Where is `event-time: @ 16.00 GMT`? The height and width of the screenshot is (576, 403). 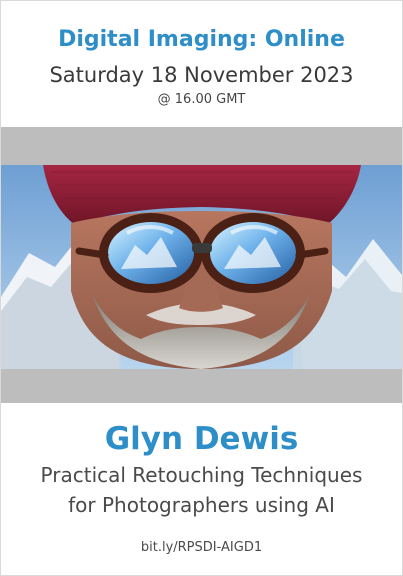 event-time: @ 16.00 GMT is located at coordinates (201, 99).